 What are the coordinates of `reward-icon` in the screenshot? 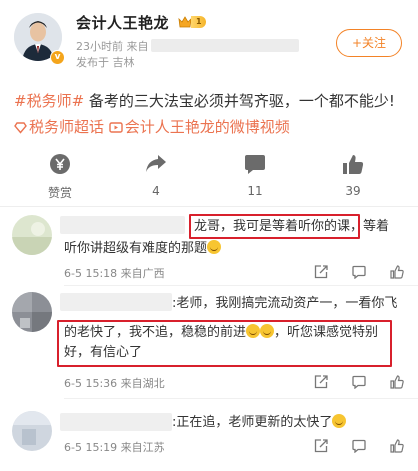 It's located at (60, 164).